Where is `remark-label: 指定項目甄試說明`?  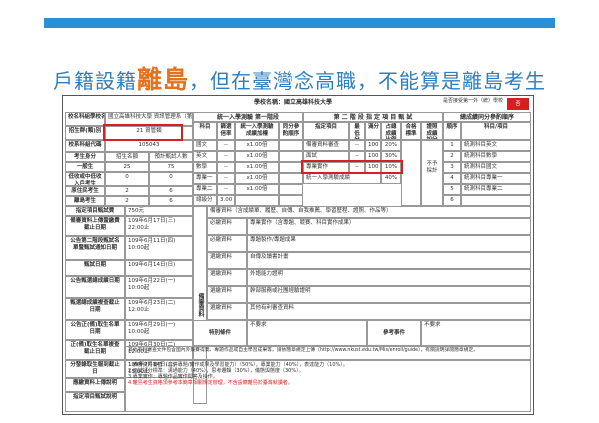
remark-label: 指定項目甄試說明 is located at coordinates (95, 402).